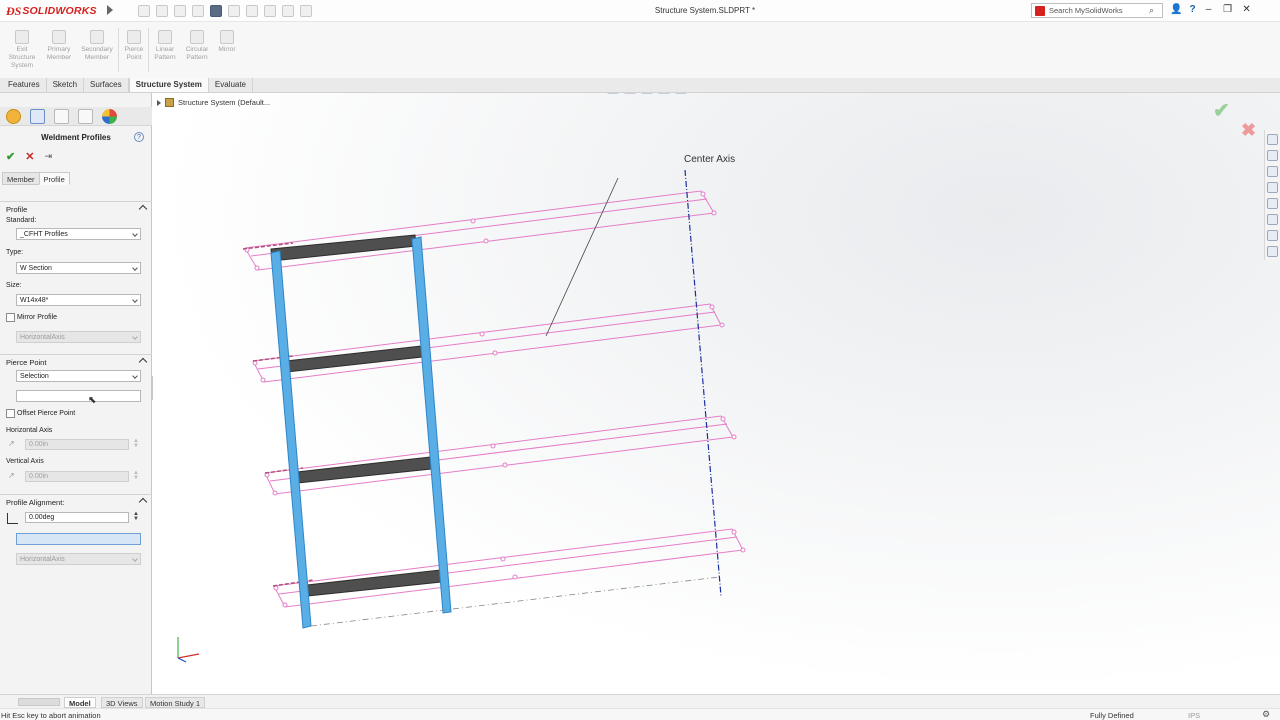  I want to click on rebuild-icon, so click(270, 11).